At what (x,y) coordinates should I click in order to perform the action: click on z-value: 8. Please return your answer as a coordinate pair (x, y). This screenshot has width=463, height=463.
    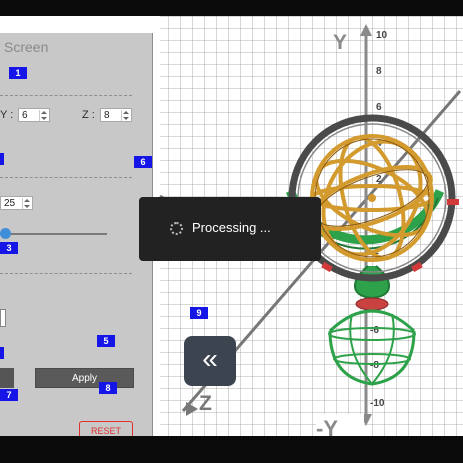
    Looking at the image, I should click on (107, 115).